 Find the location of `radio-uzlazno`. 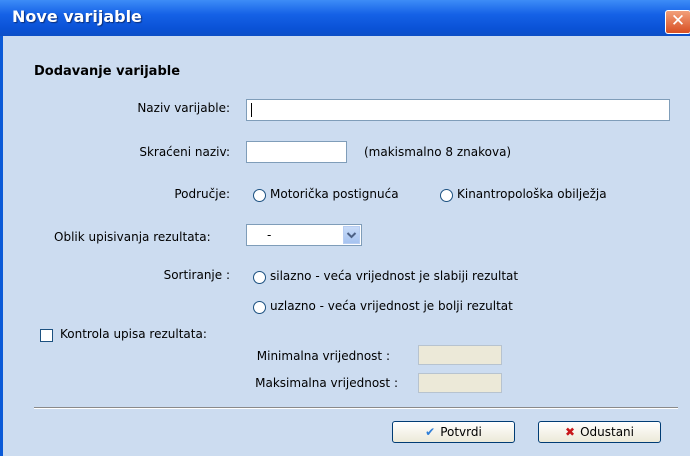

radio-uzlazno is located at coordinates (259, 307).